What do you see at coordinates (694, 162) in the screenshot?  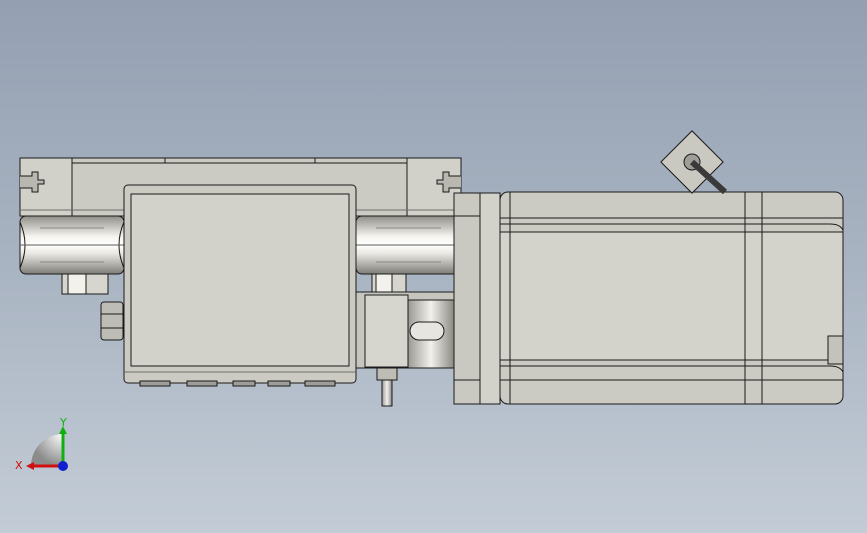 I see `cable-connector` at bounding box center [694, 162].